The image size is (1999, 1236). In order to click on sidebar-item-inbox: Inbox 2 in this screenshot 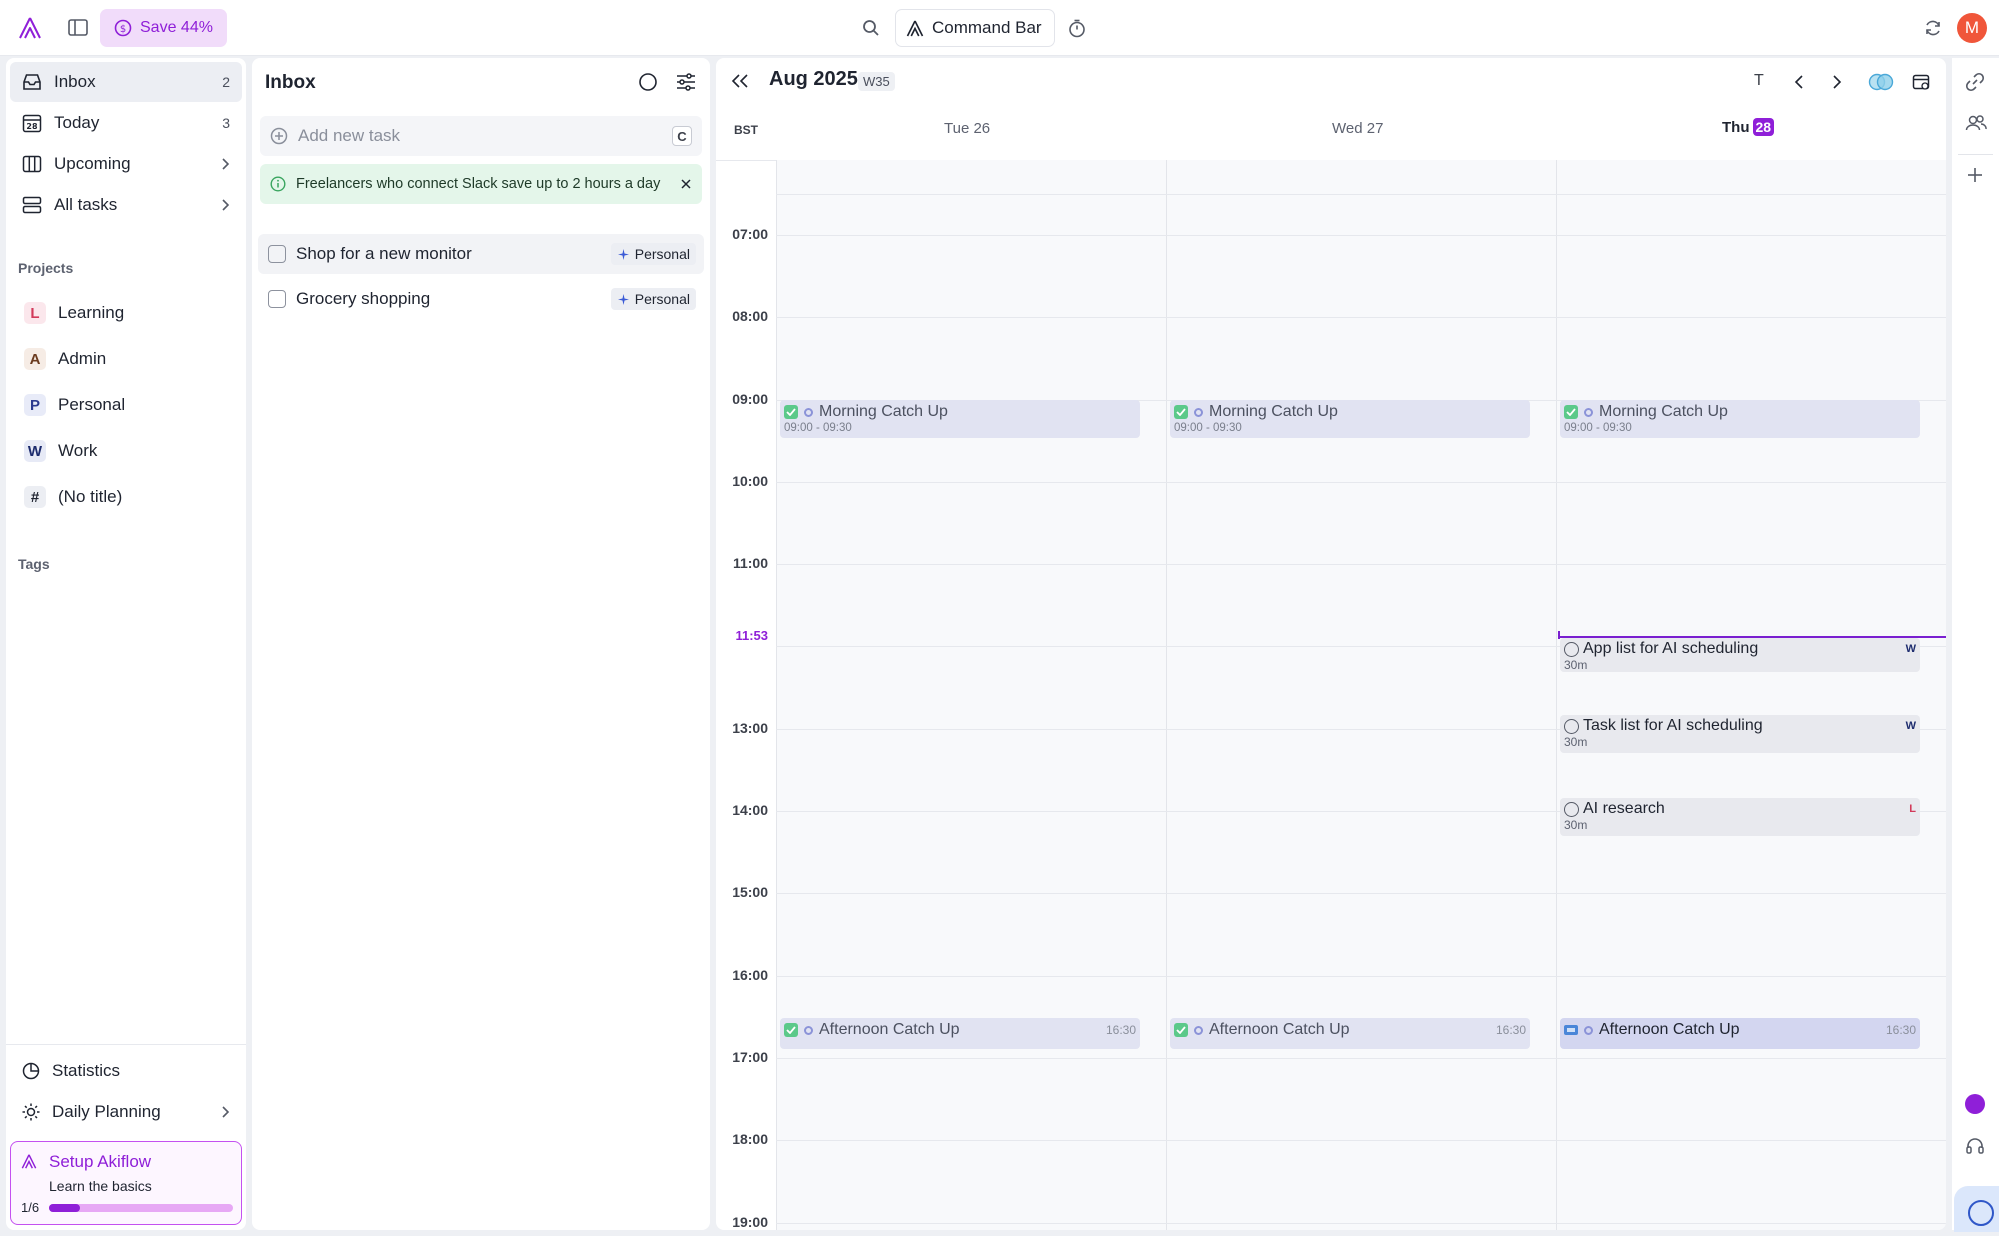, I will do `click(126, 82)`.